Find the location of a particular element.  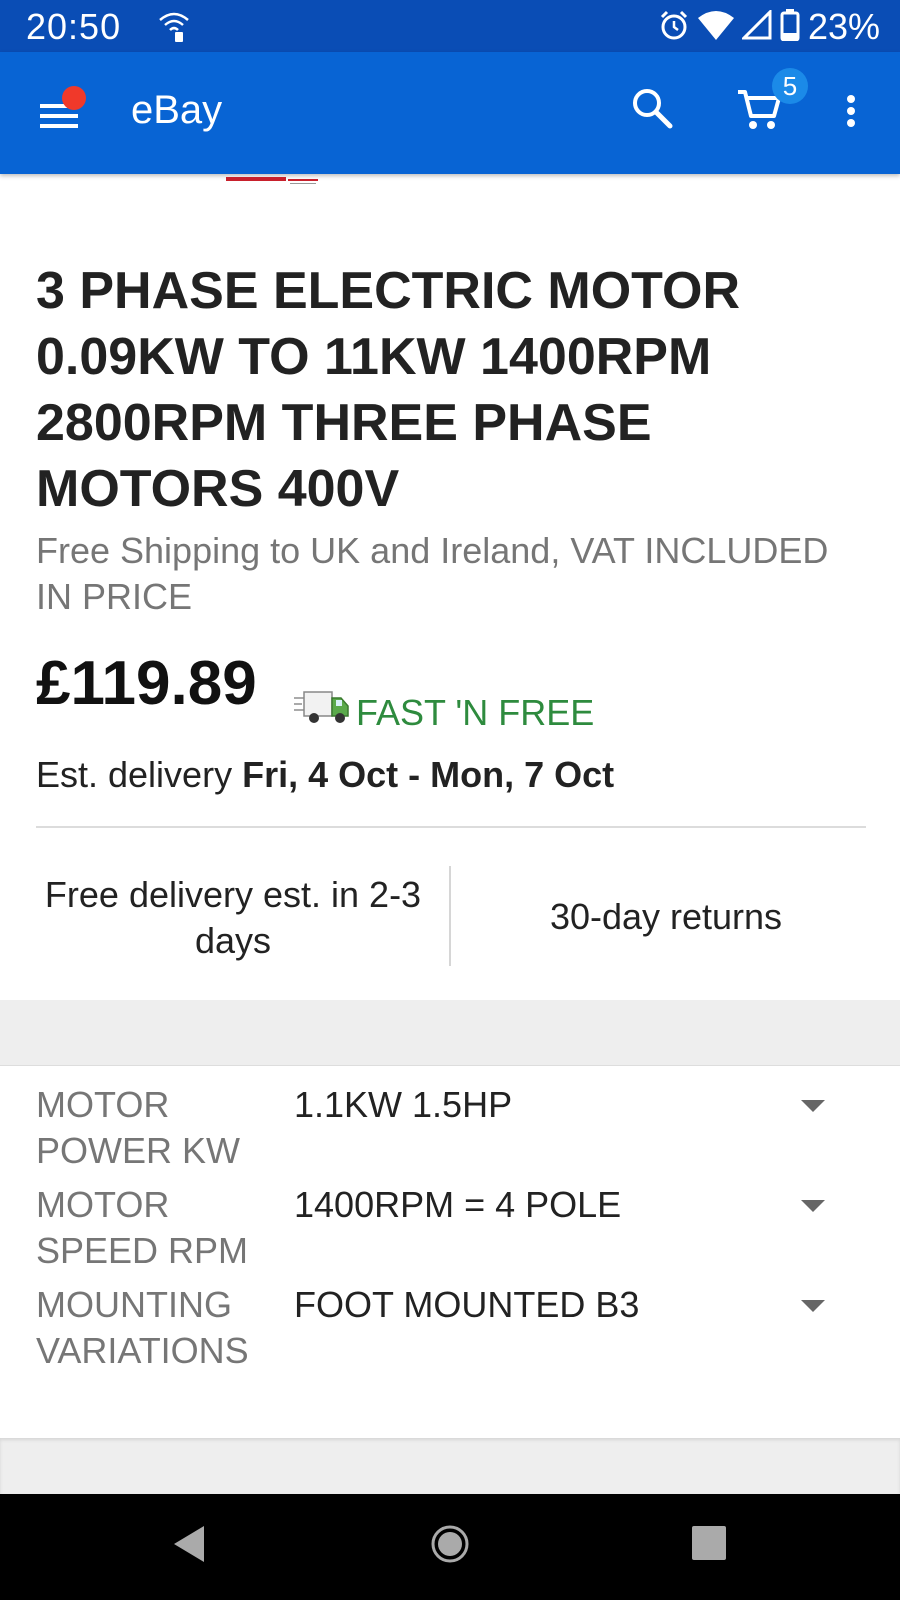

variation-value: 1400RPM = 4 POLE is located at coordinates (458, 1204).